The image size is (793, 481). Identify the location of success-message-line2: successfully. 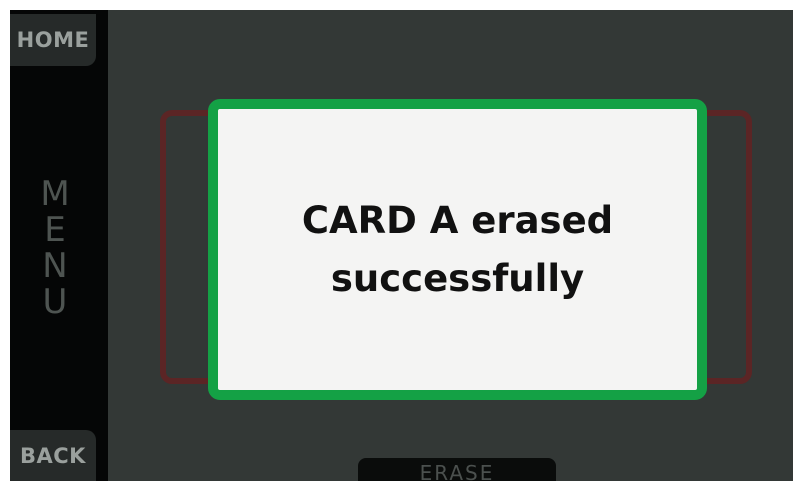
(457, 278).